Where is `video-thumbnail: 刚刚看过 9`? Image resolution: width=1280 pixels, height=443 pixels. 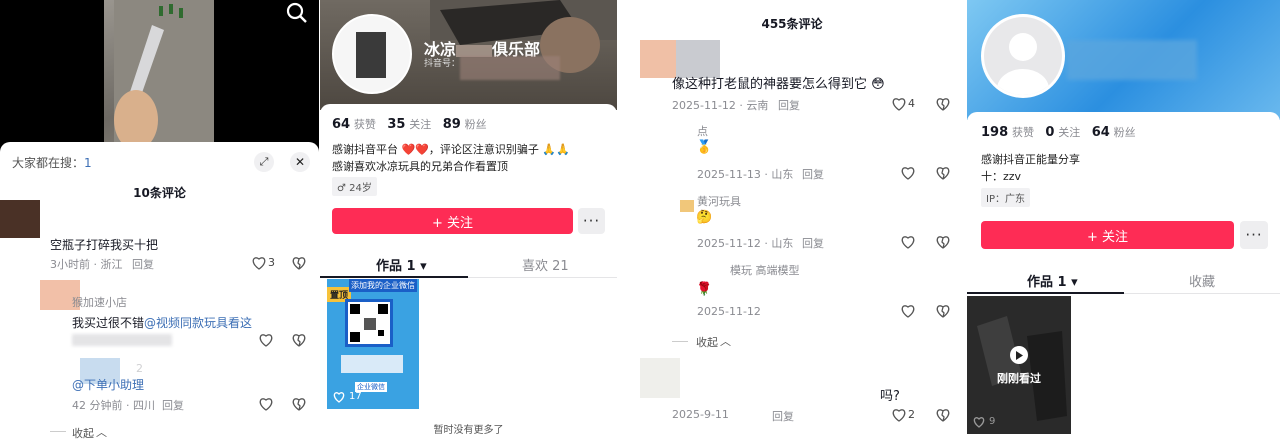
video-thumbnail: 刚刚看过 9 is located at coordinates (1019, 365).